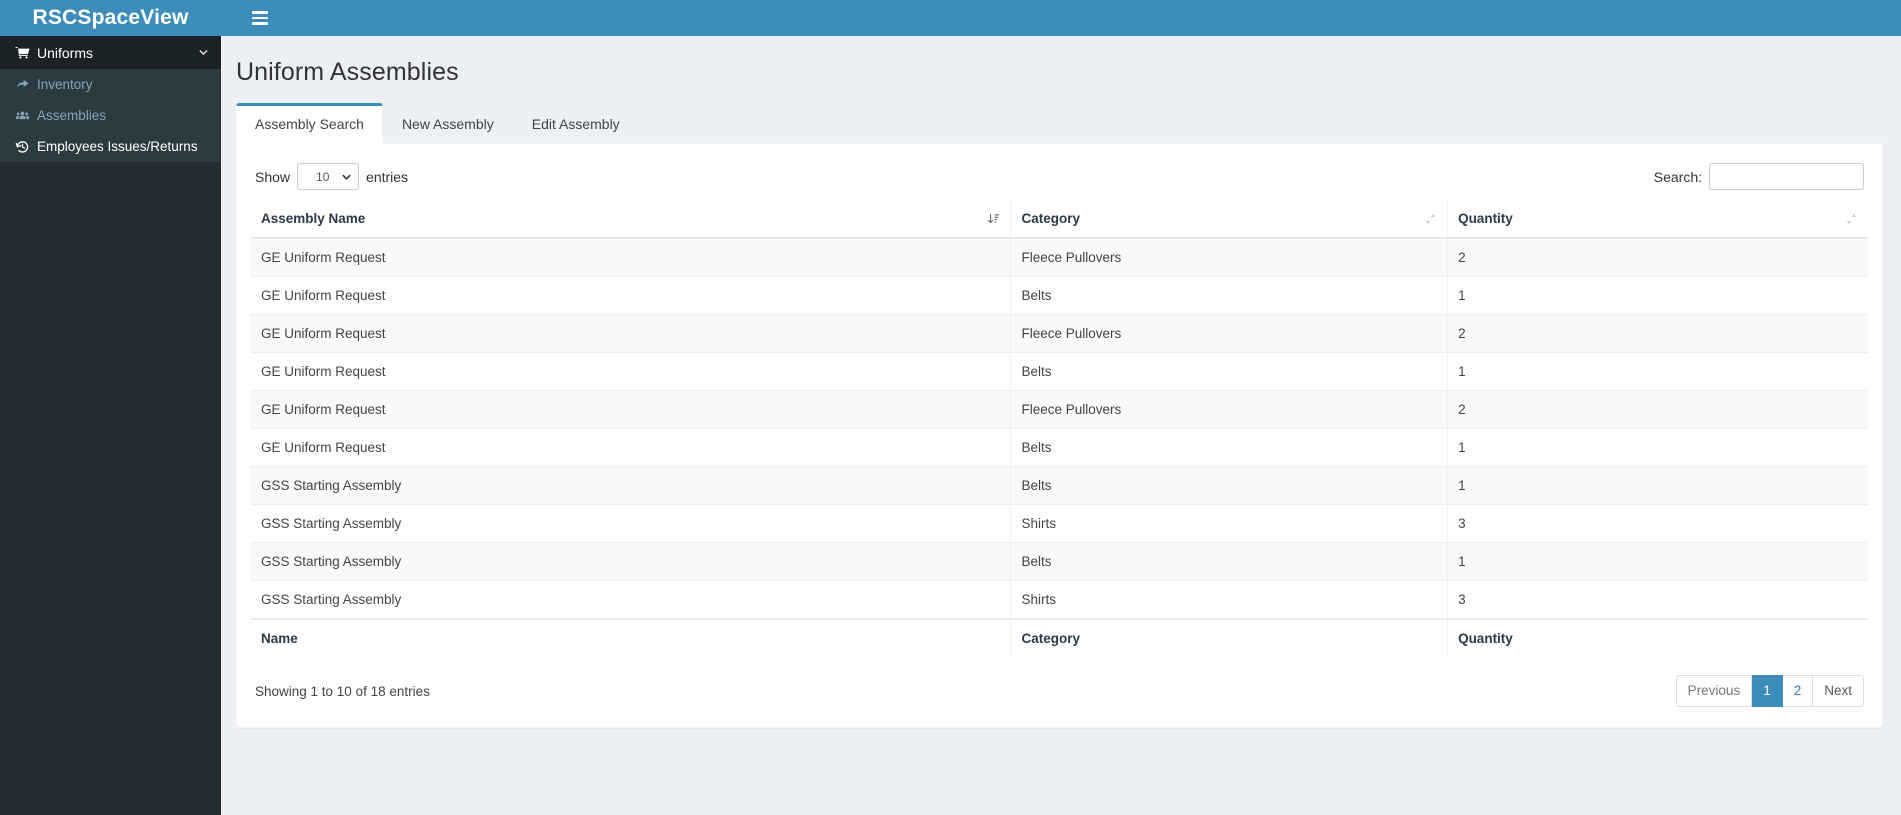 This screenshot has height=815, width=1901. What do you see at coordinates (1059, 175) in the screenshot?
I see `datatable-controls: Show 10 25 50 100` at bounding box center [1059, 175].